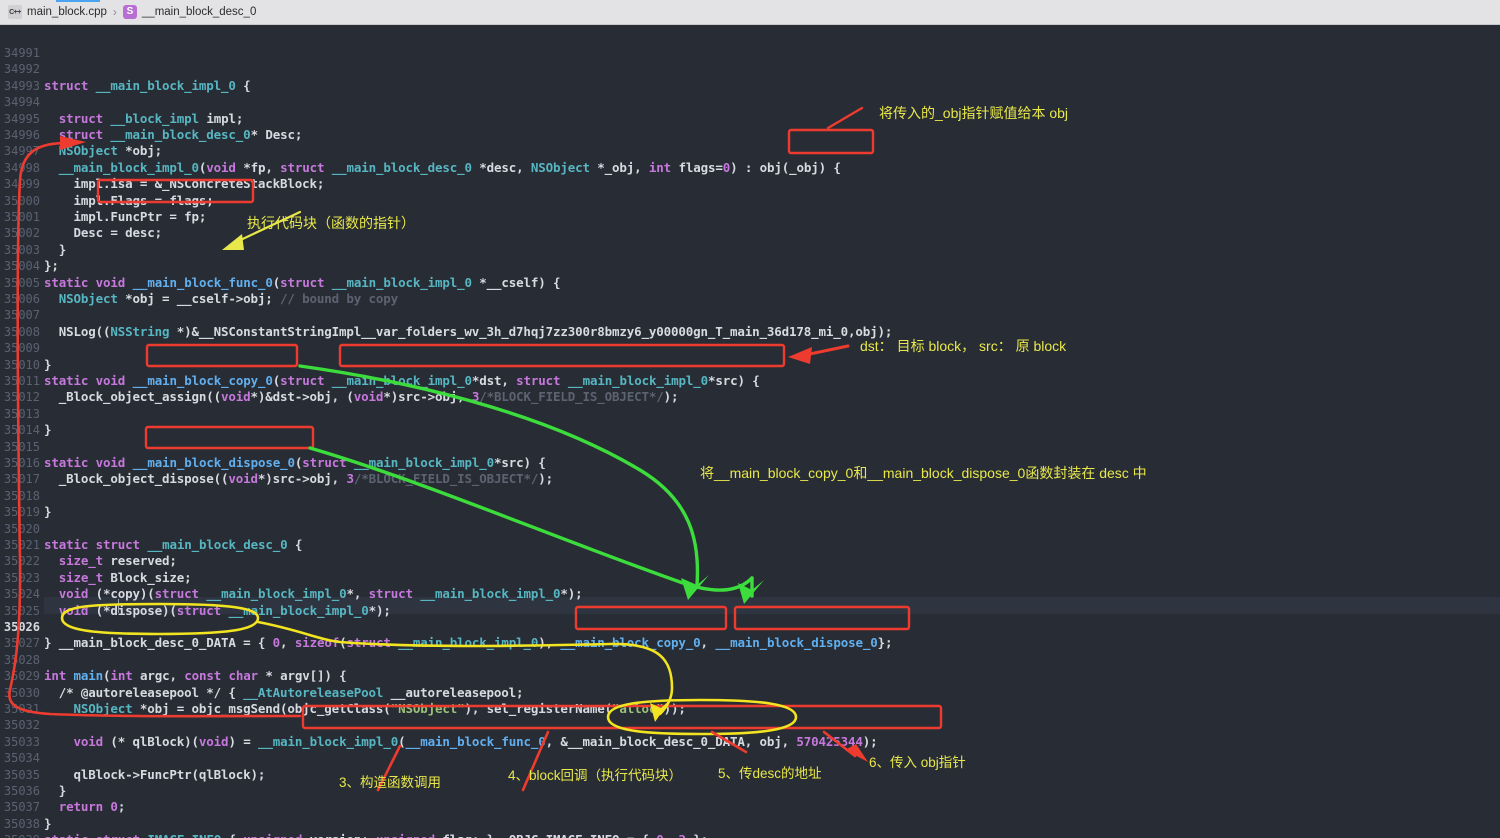 The image size is (1500, 838). I want to click on line-number: 35014, so click(21, 430).